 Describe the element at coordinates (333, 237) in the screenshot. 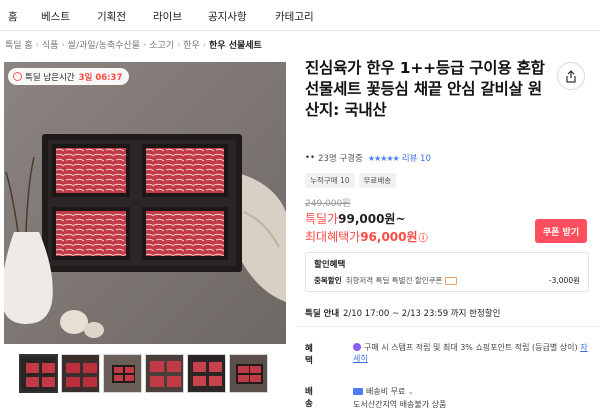

I see `max-price-label: 최대혜택가` at that location.